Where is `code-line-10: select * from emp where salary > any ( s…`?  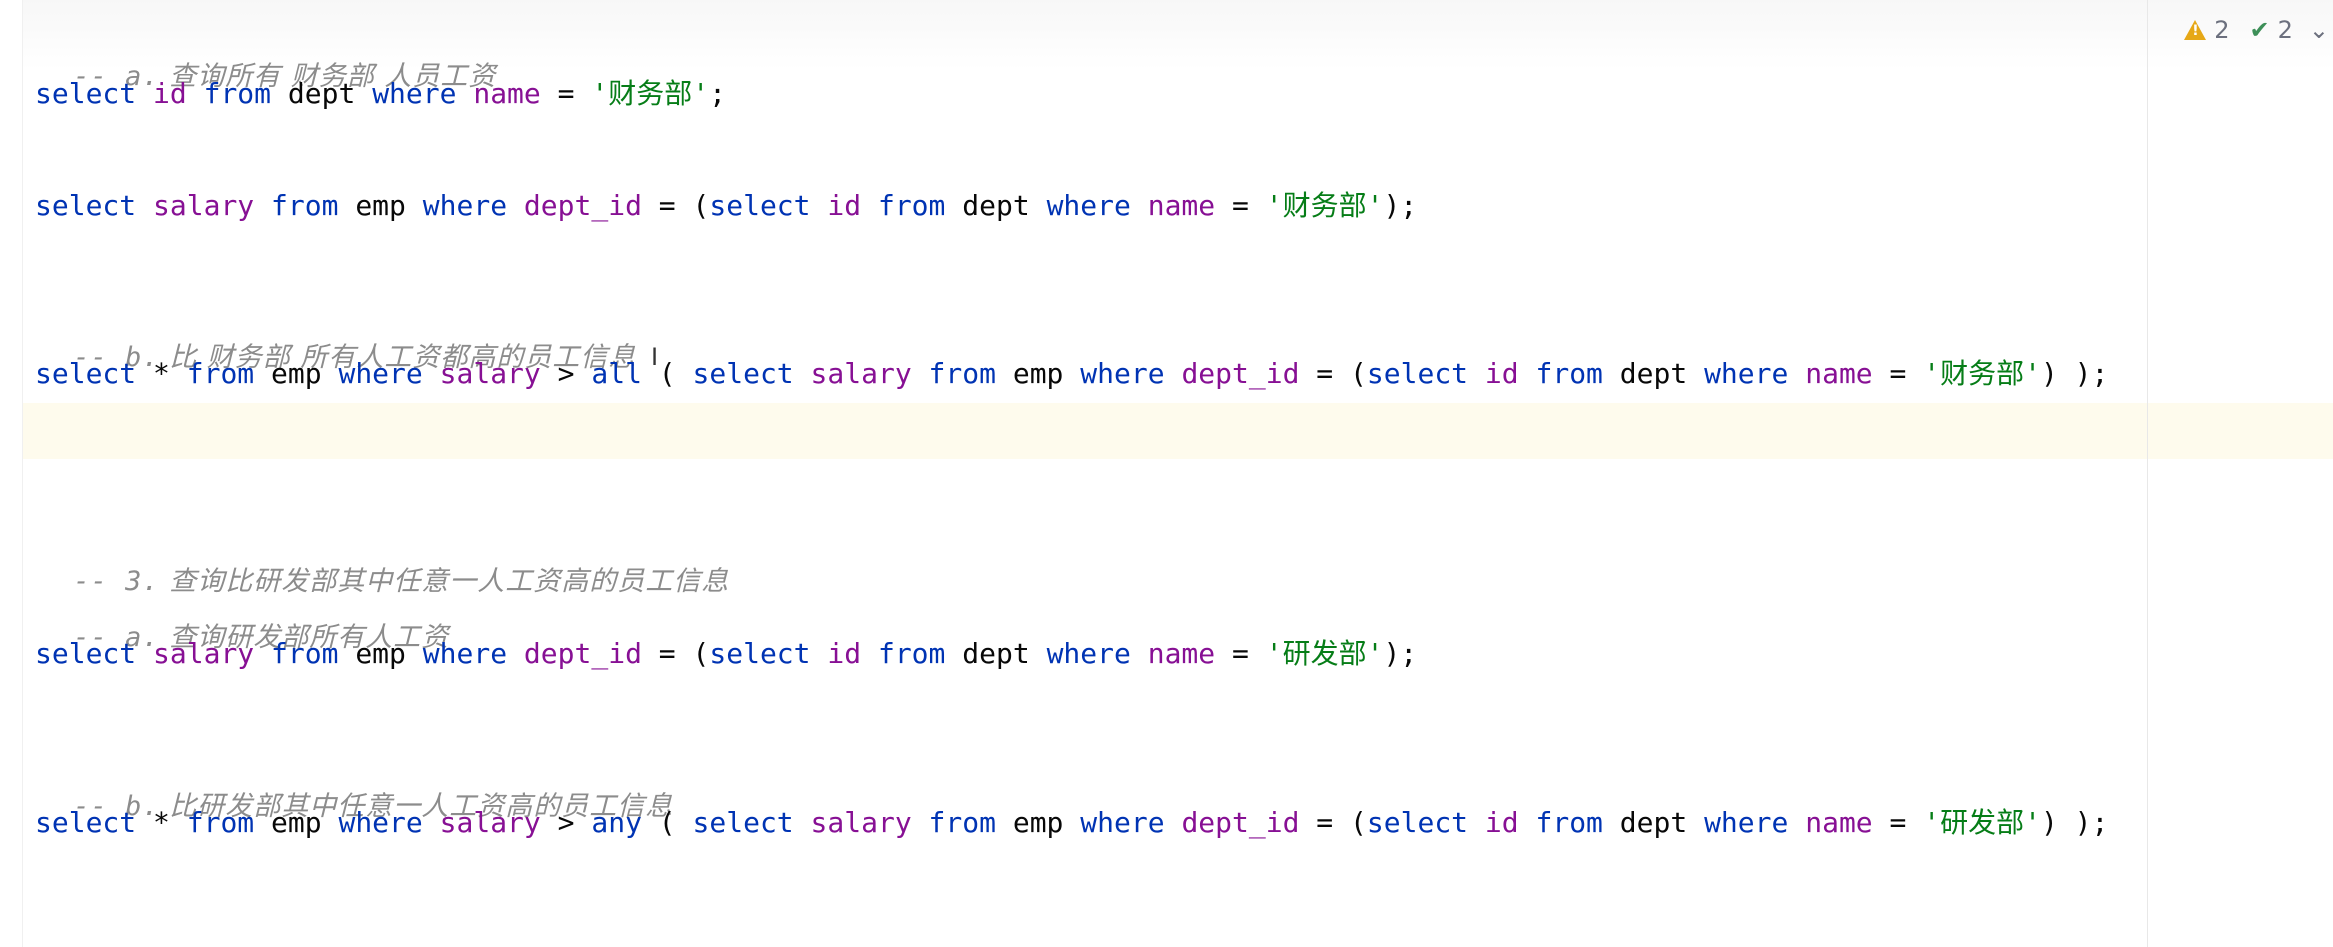 code-line-10: select * from emp where salary > any ( s… is located at coordinates (1071, 823).